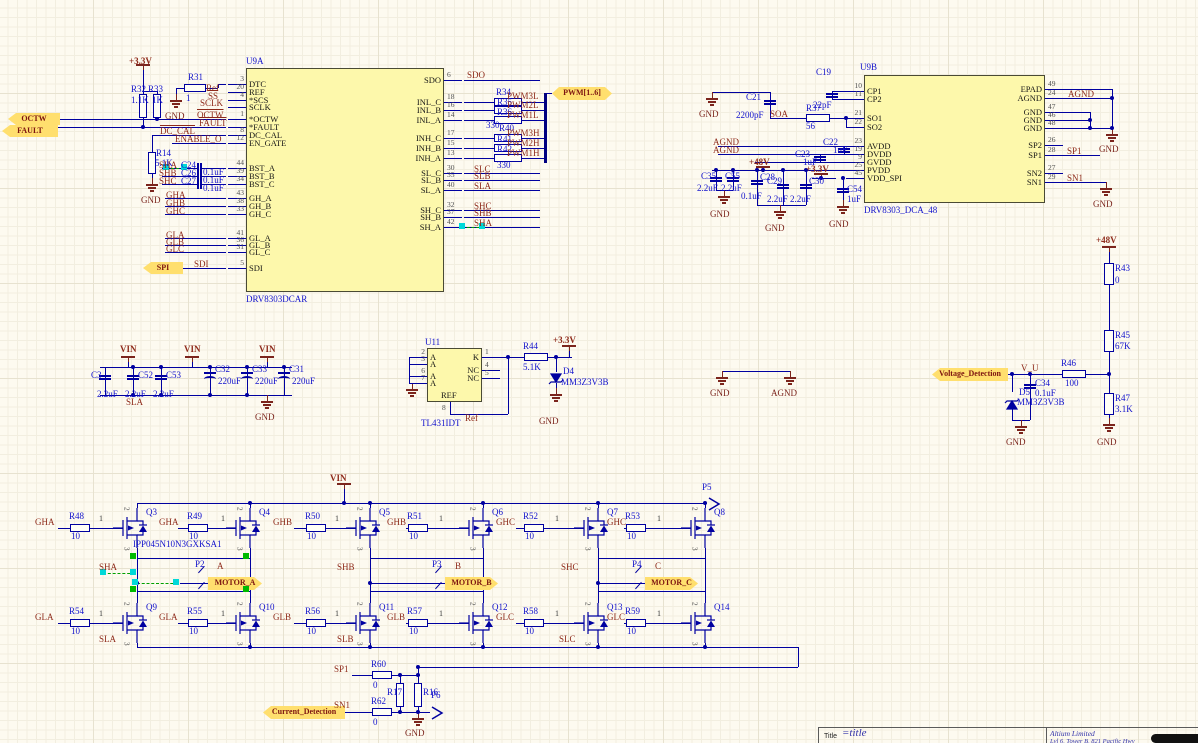 Image resolution: width=1198 pixels, height=743 pixels. Describe the element at coordinates (868, 67) in the screenshot. I see `component-ref: U9B` at that location.